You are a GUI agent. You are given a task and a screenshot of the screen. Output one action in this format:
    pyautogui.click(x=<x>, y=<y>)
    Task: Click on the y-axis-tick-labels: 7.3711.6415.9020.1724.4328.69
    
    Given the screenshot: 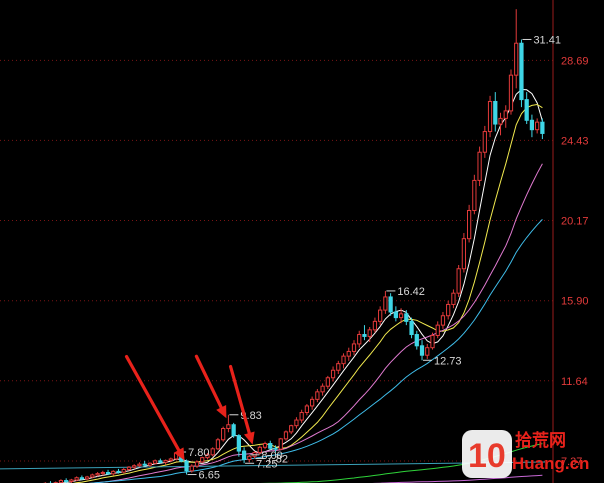 What is the action you would take?
    pyautogui.click(x=575, y=261)
    